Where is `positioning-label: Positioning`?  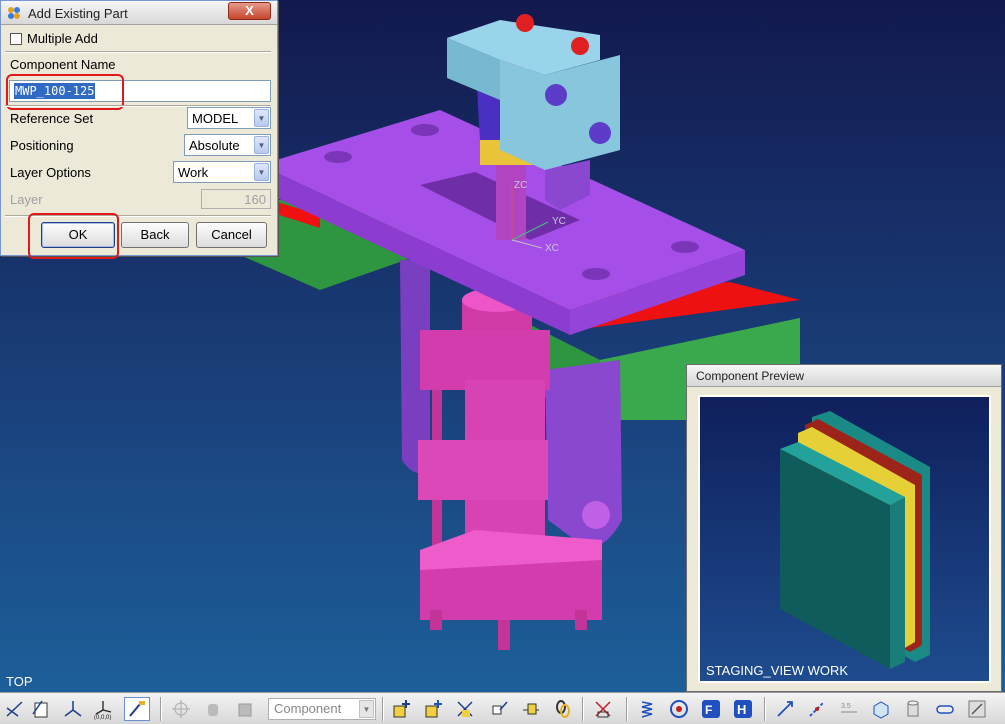 positioning-label: Positioning is located at coordinates (42, 145).